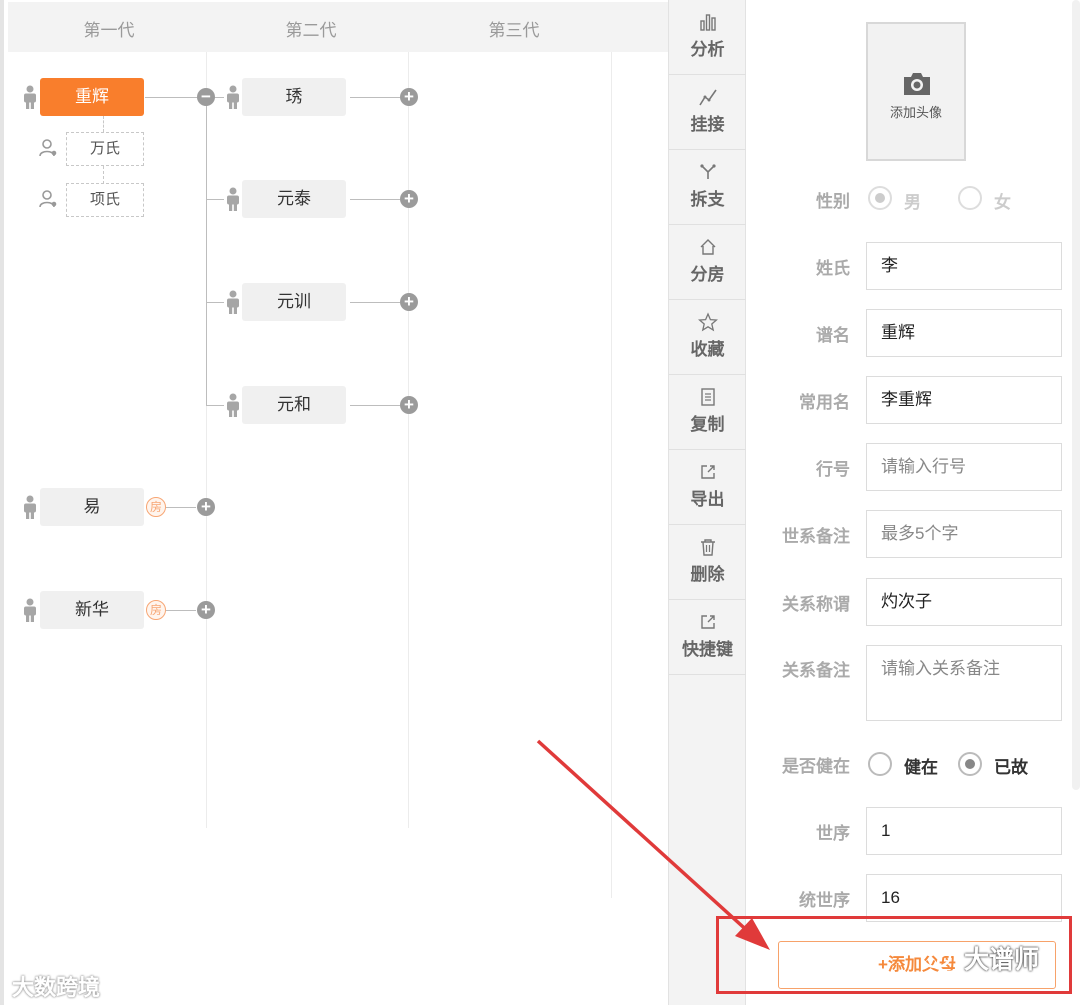 The width and height of the screenshot is (1080, 1005). What do you see at coordinates (707, 247) in the screenshot?
I see `house-icon` at bounding box center [707, 247].